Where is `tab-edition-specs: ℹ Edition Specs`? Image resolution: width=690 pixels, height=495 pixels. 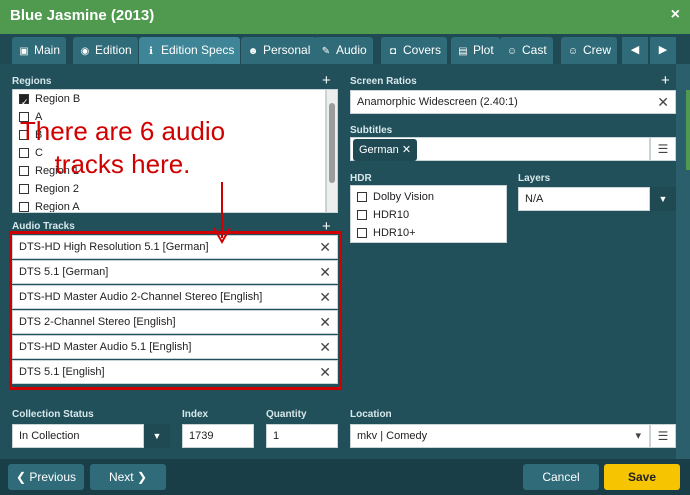
tab-edition-specs: ℹ Edition Specs is located at coordinates (190, 50).